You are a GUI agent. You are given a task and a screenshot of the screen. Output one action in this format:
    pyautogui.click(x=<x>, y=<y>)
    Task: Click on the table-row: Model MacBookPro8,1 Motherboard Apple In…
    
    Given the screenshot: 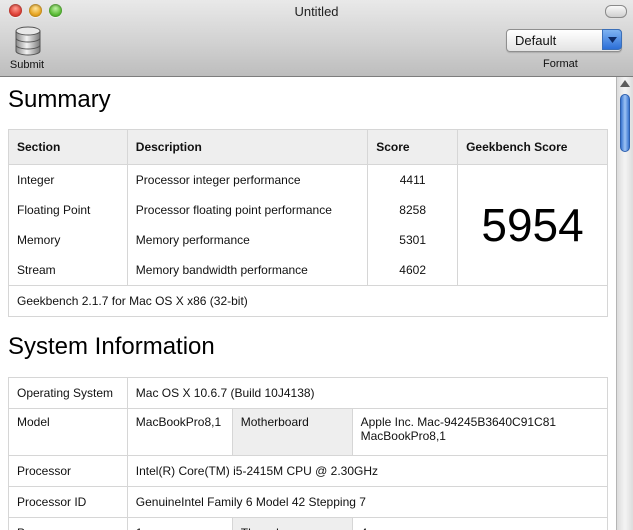 What is the action you would take?
    pyautogui.click(x=308, y=432)
    